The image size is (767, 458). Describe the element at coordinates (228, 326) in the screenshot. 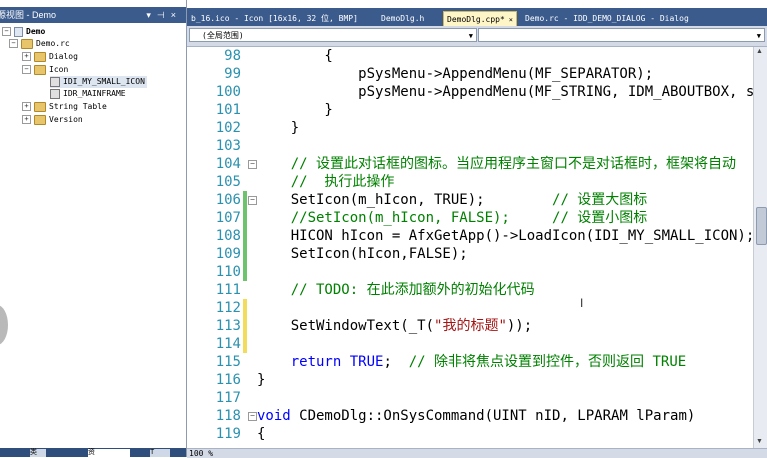

I see `line-number: 113` at that location.